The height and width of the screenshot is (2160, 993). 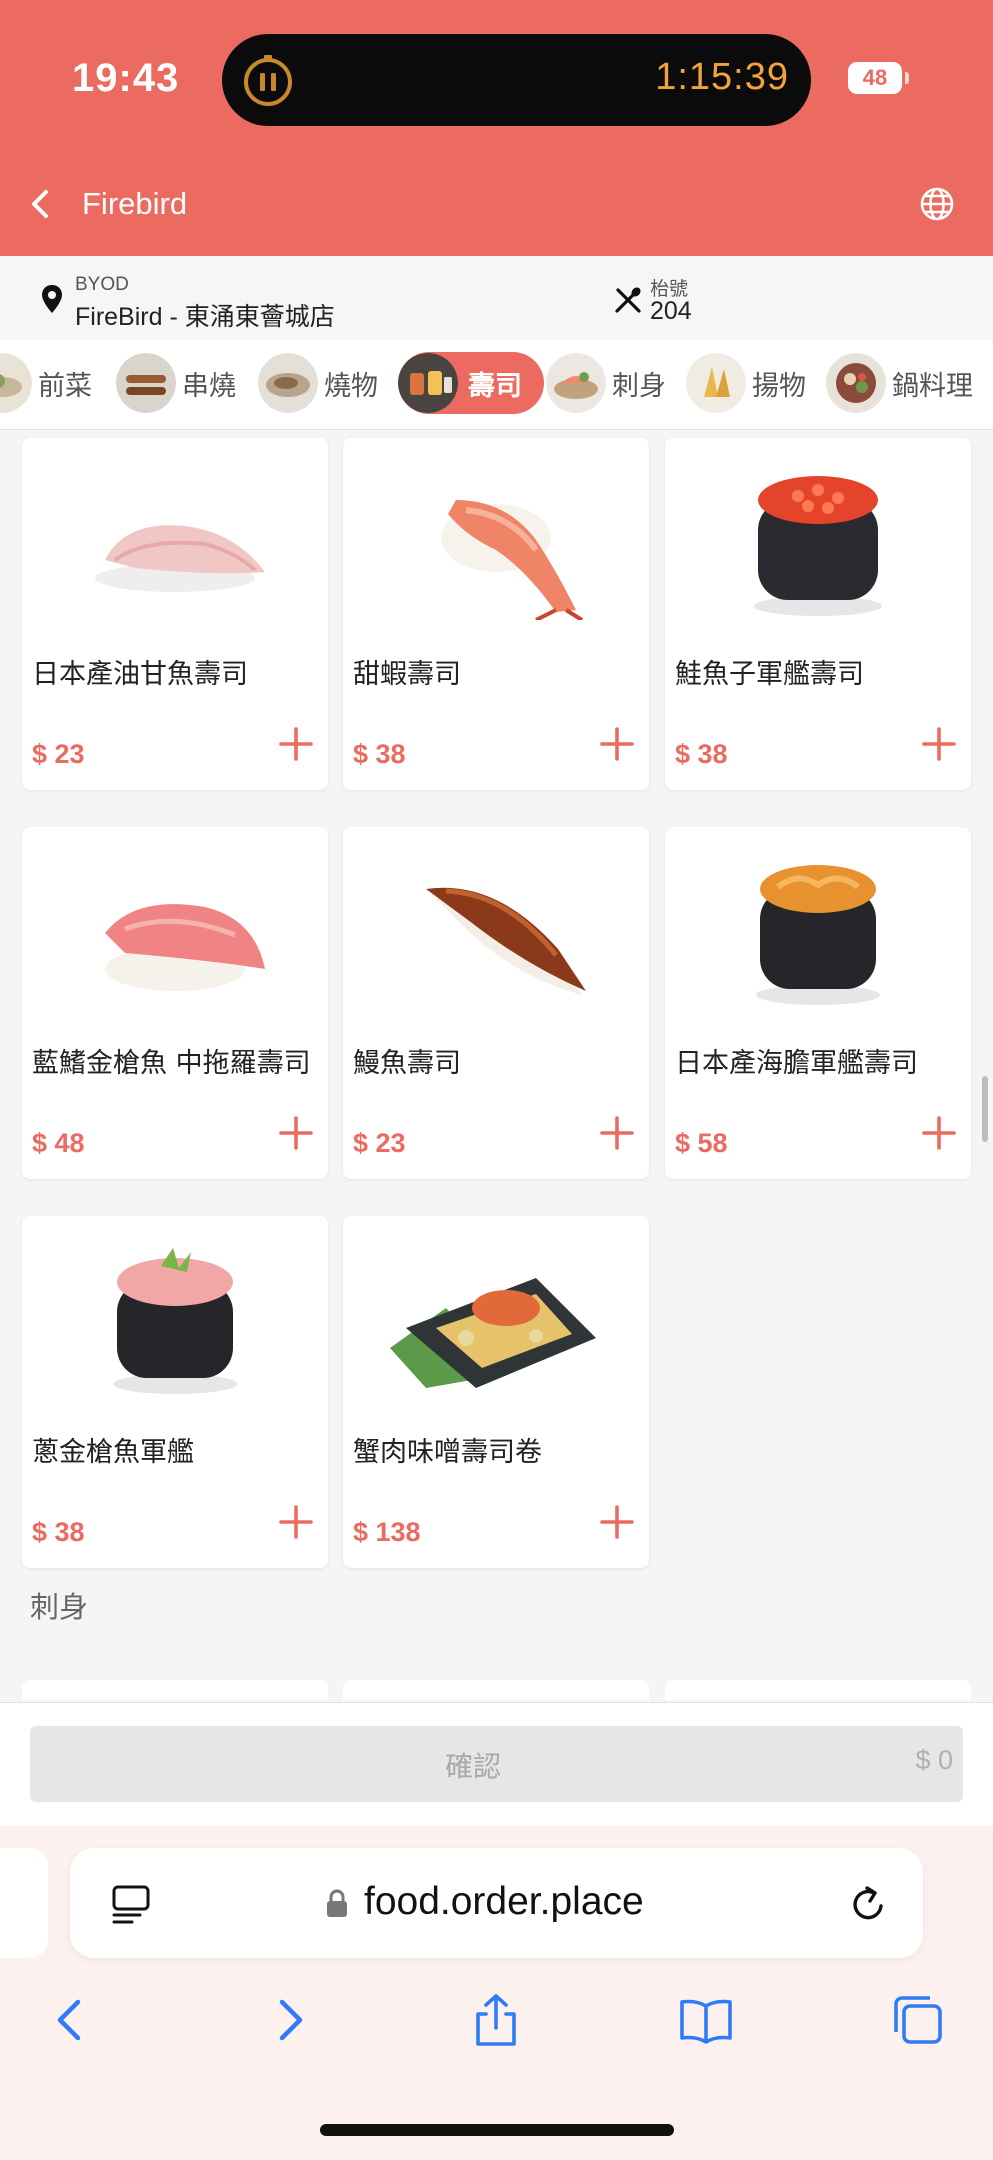 What do you see at coordinates (985, 1109) in the screenshot?
I see `scrollbar` at bounding box center [985, 1109].